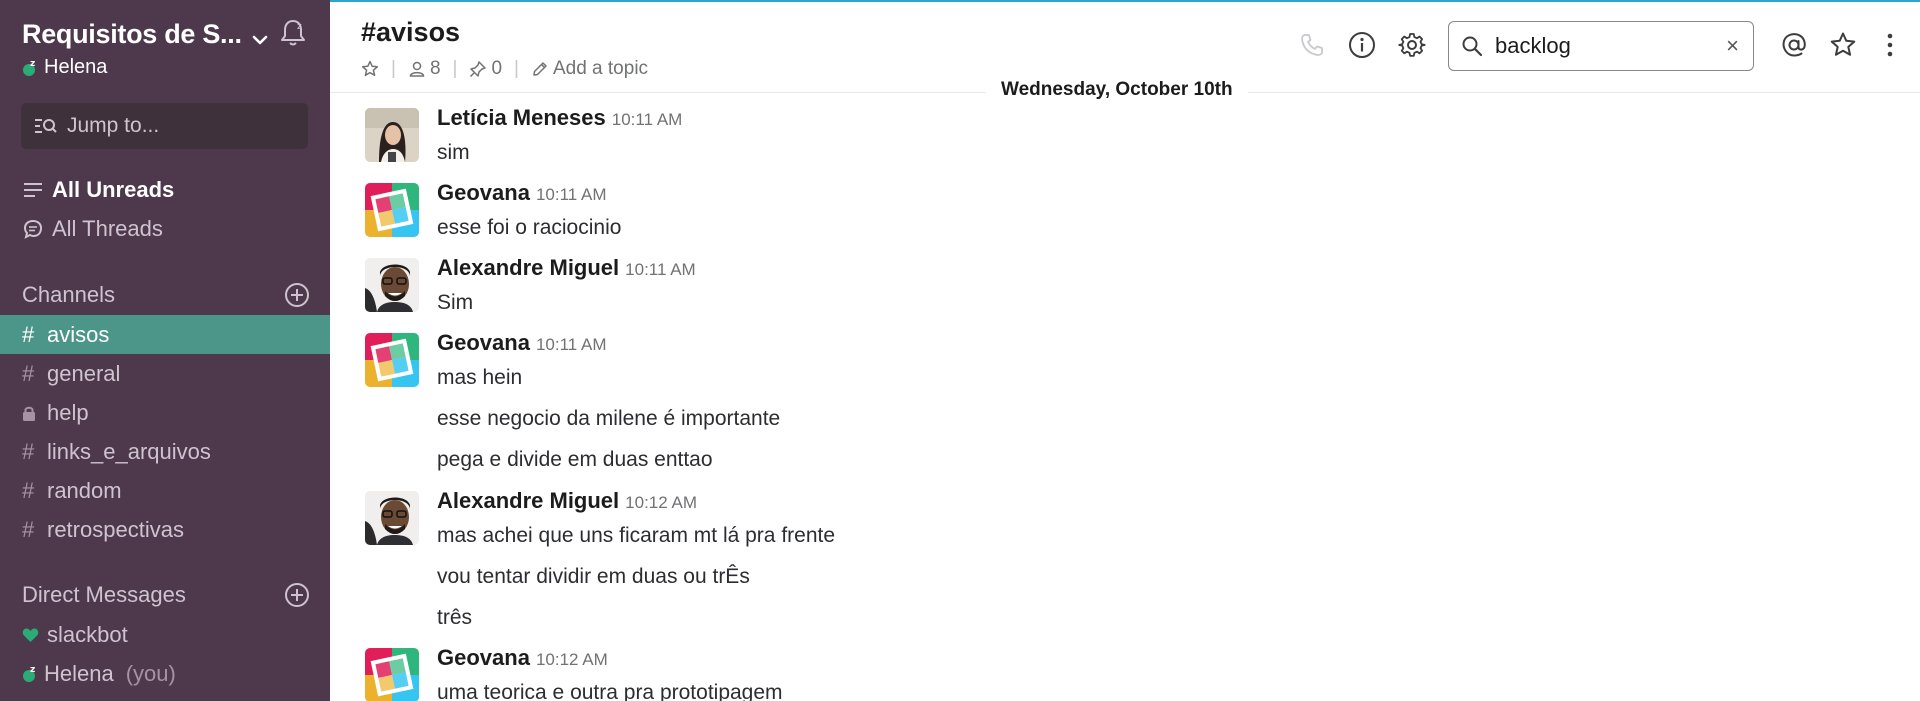 The height and width of the screenshot is (701, 1920). What do you see at coordinates (424, 69) in the screenshot?
I see `members-button: 8` at bounding box center [424, 69].